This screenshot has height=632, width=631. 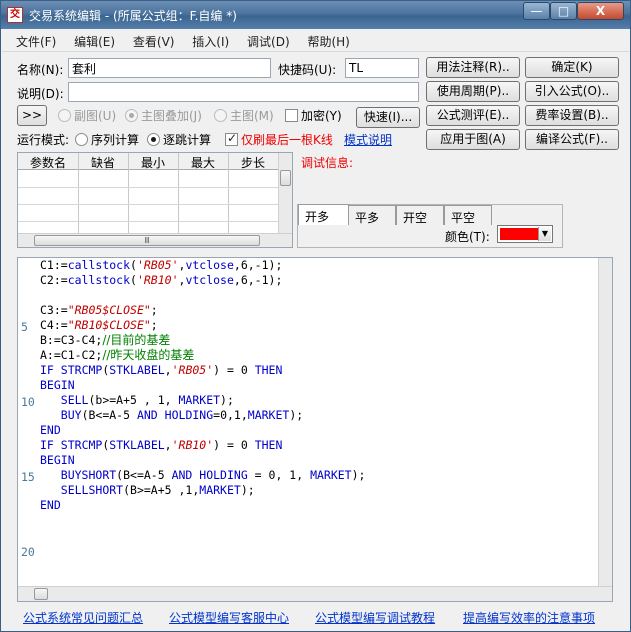 What do you see at coordinates (368, 139) in the screenshot?
I see `mode-help-link: 模式说明` at bounding box center [368, 139].